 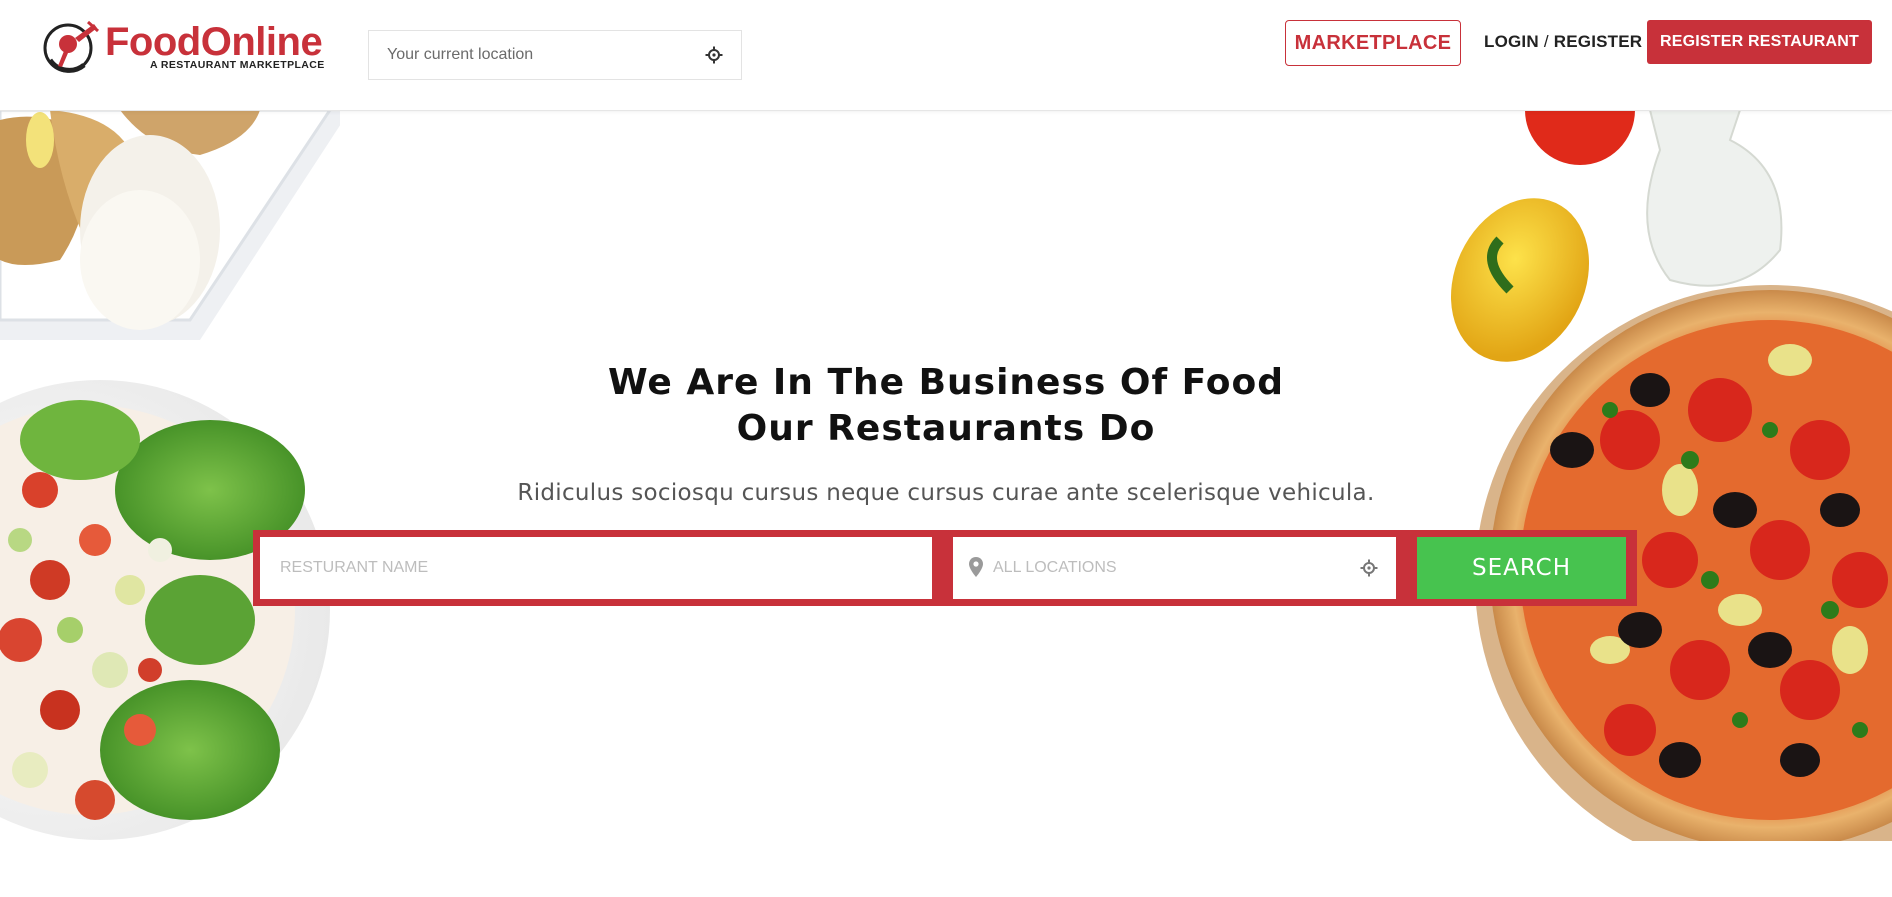 I want to click on current-location-box, so click(x=555, y=55).